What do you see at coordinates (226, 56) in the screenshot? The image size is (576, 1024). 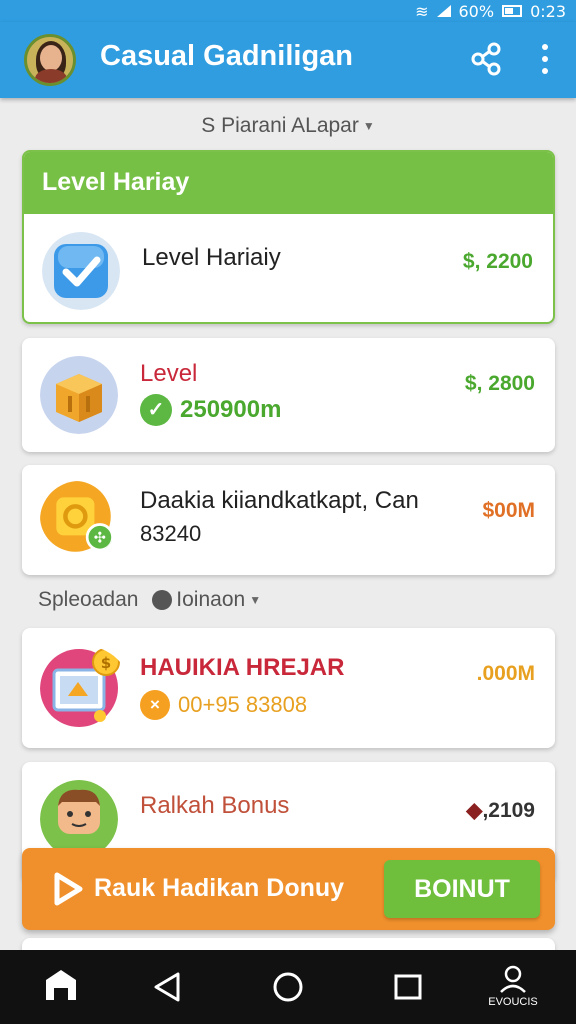 I see `app-title: Casual Gadniligan` at bounding box center [226, 56].